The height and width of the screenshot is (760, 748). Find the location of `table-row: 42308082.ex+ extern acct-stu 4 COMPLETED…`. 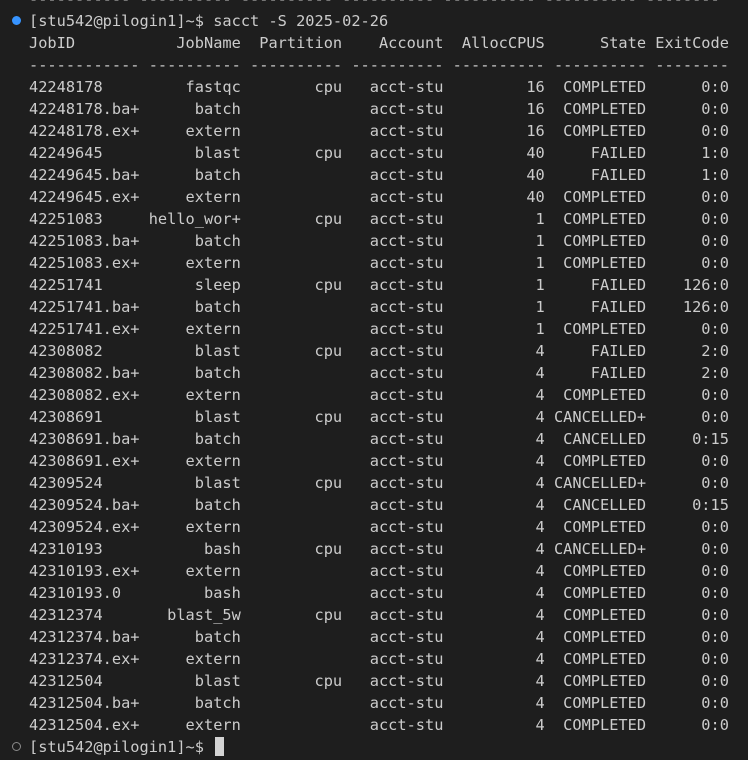

table-row: 42308082.ex+ extern acct-stu 4 COMPLETED… is located at coordinates (379, 395).